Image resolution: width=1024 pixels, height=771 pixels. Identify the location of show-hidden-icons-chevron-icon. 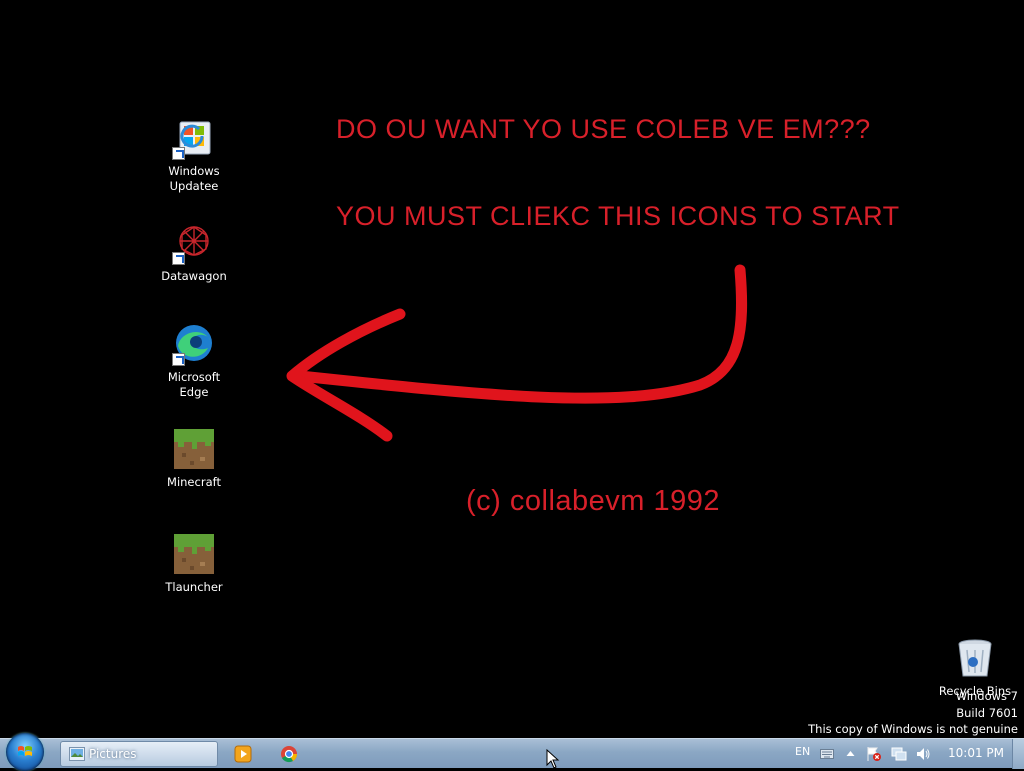
(850, 753).